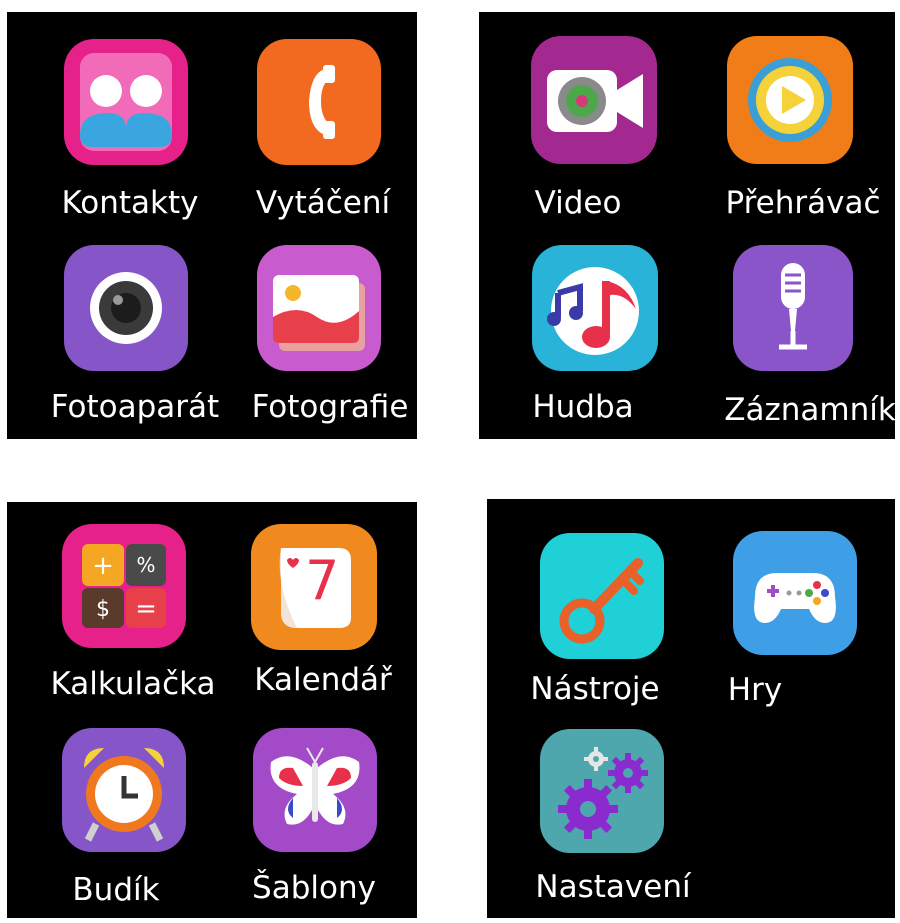 The height and width of the screenshot is (923, 900). Describe the element at coordinates (755, 690) in the screenshot. I see `app-label: Hry` at that location.